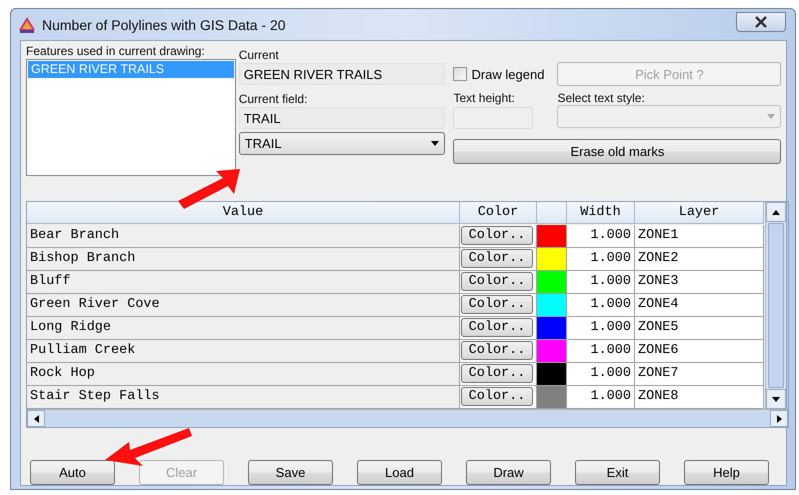  What do you see at coordinates (500, 74) in the screenshot?
I see `draw-legend-checkbox: Draw legend` at bounding box center [500, 74].